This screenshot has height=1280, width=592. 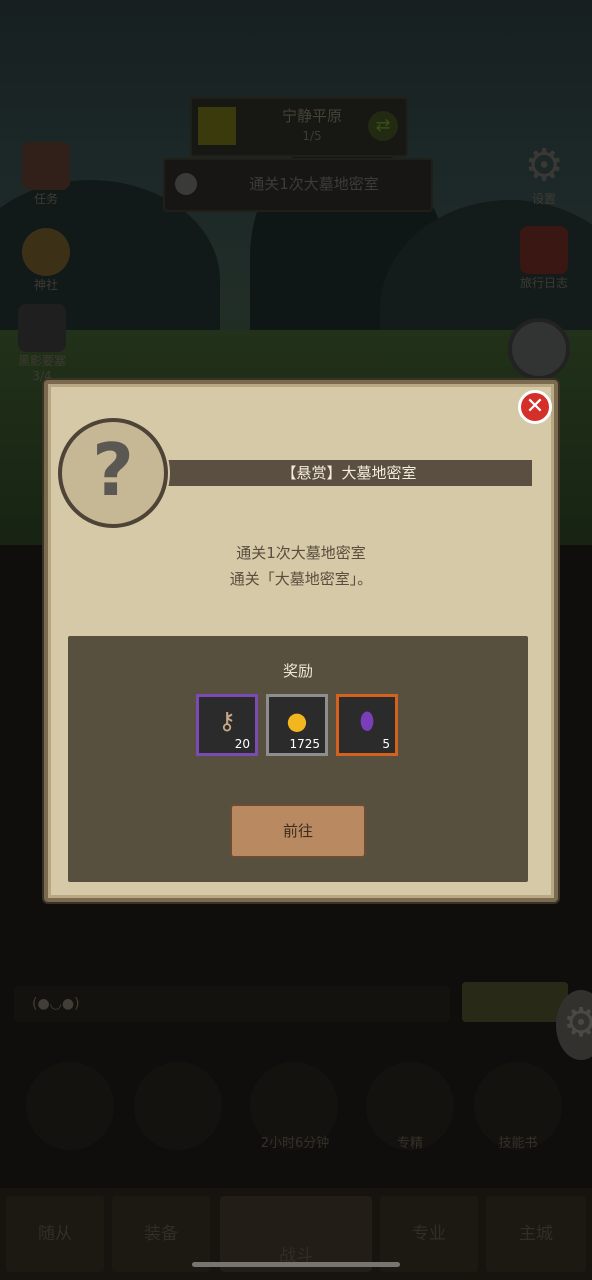 I want to click on reward-count: 20, so click(x=242, y=744).